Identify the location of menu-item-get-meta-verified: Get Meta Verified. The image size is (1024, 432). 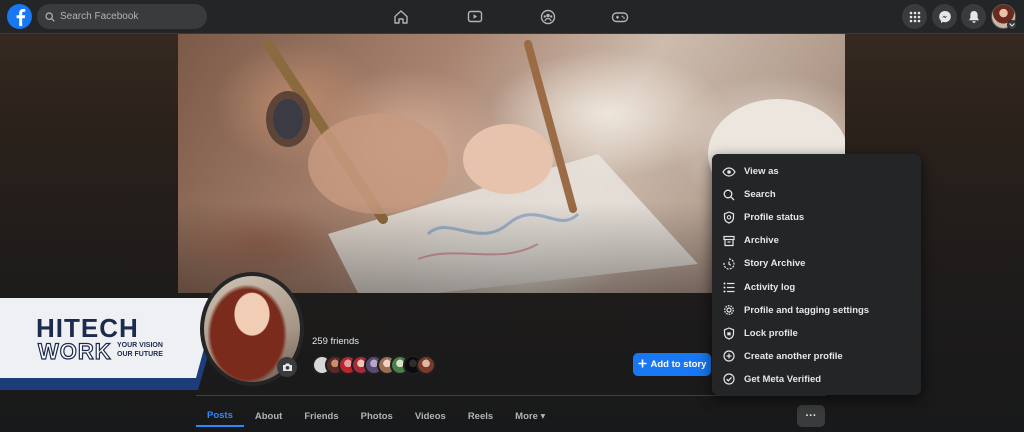
(816, 379).